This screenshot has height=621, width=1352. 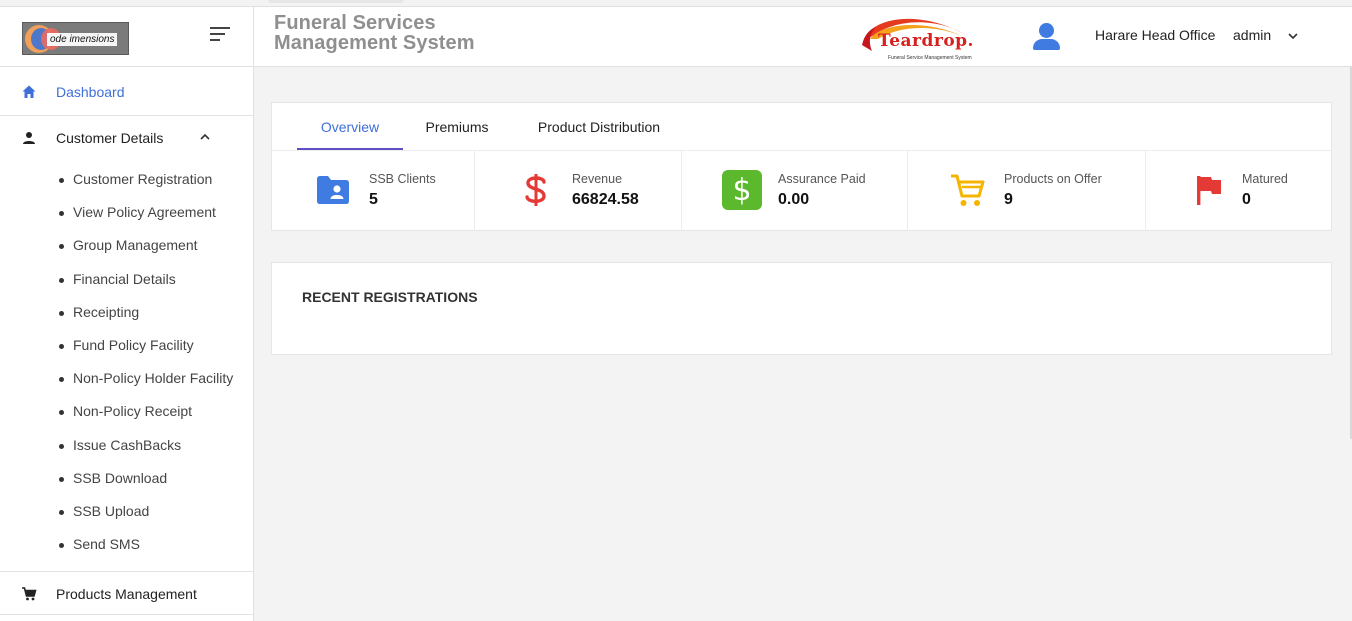 What do you see at coordinates (221, 36) in the screenshot?
I see `menu-toggle-icon` at bounding box center [221, 36].